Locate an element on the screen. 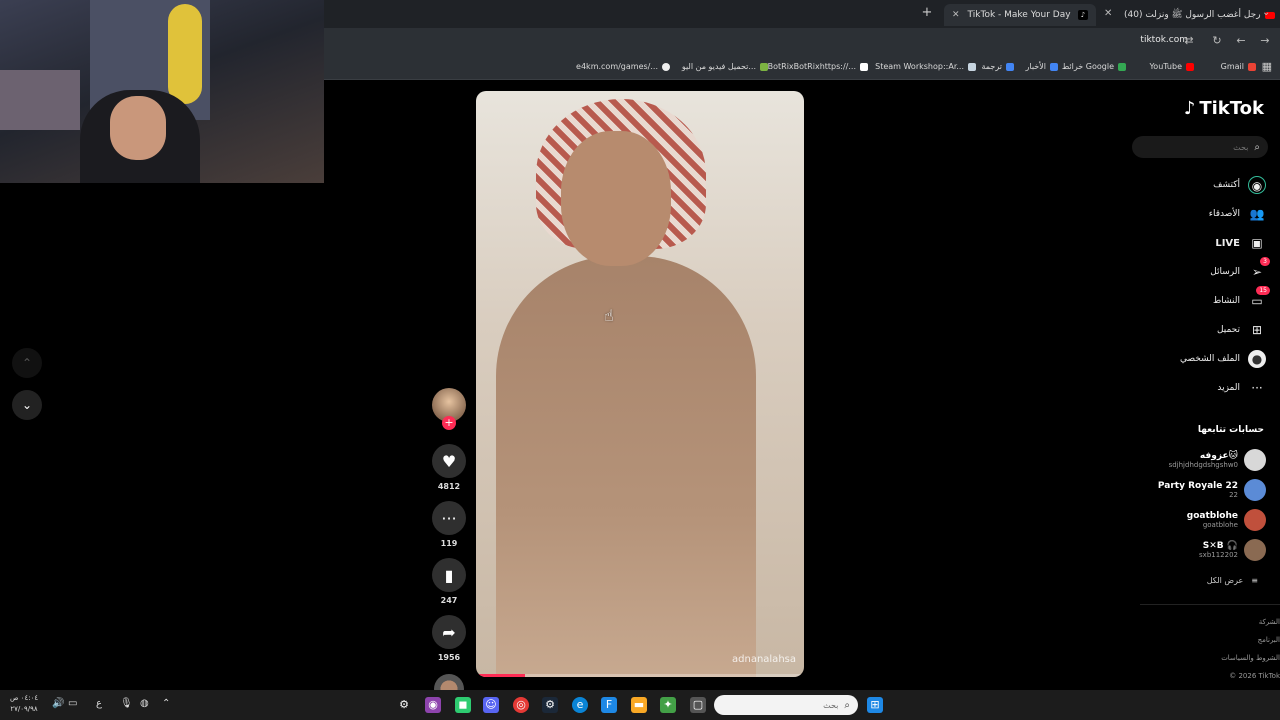  site-settings-icon: ⇄ is located at coordinates (1189, 41).